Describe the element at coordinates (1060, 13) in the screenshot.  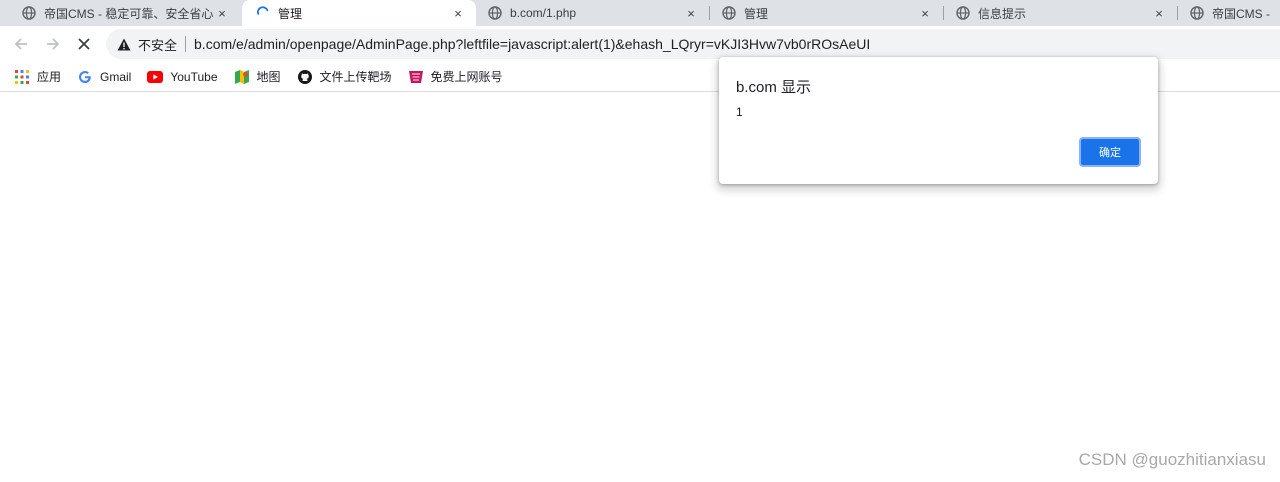
I see `tab-info-prompt: 信息提示 ×` at that location.